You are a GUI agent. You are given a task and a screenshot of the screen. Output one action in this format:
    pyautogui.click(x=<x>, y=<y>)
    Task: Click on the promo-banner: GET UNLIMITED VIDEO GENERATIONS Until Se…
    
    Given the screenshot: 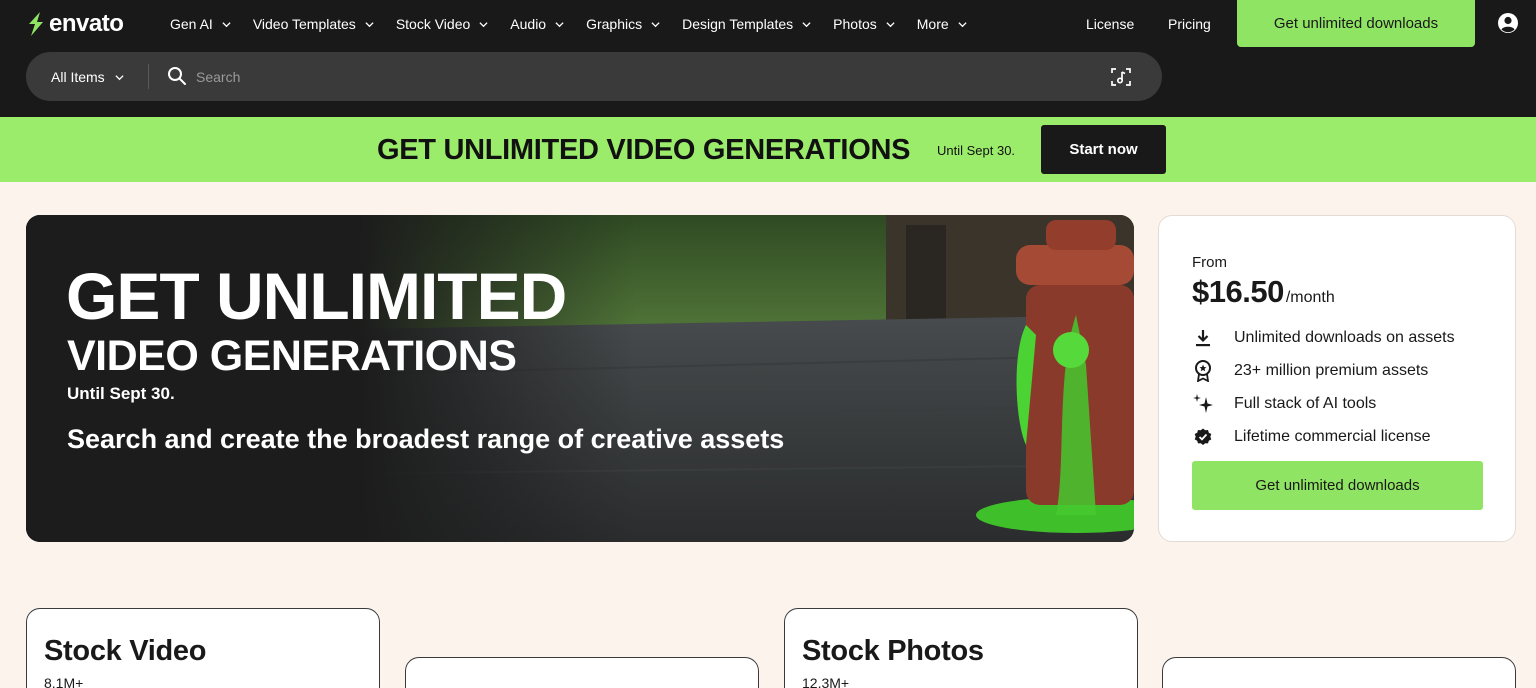 What is the action you would take?
    pyautogui.click(x=768, y=149)
    